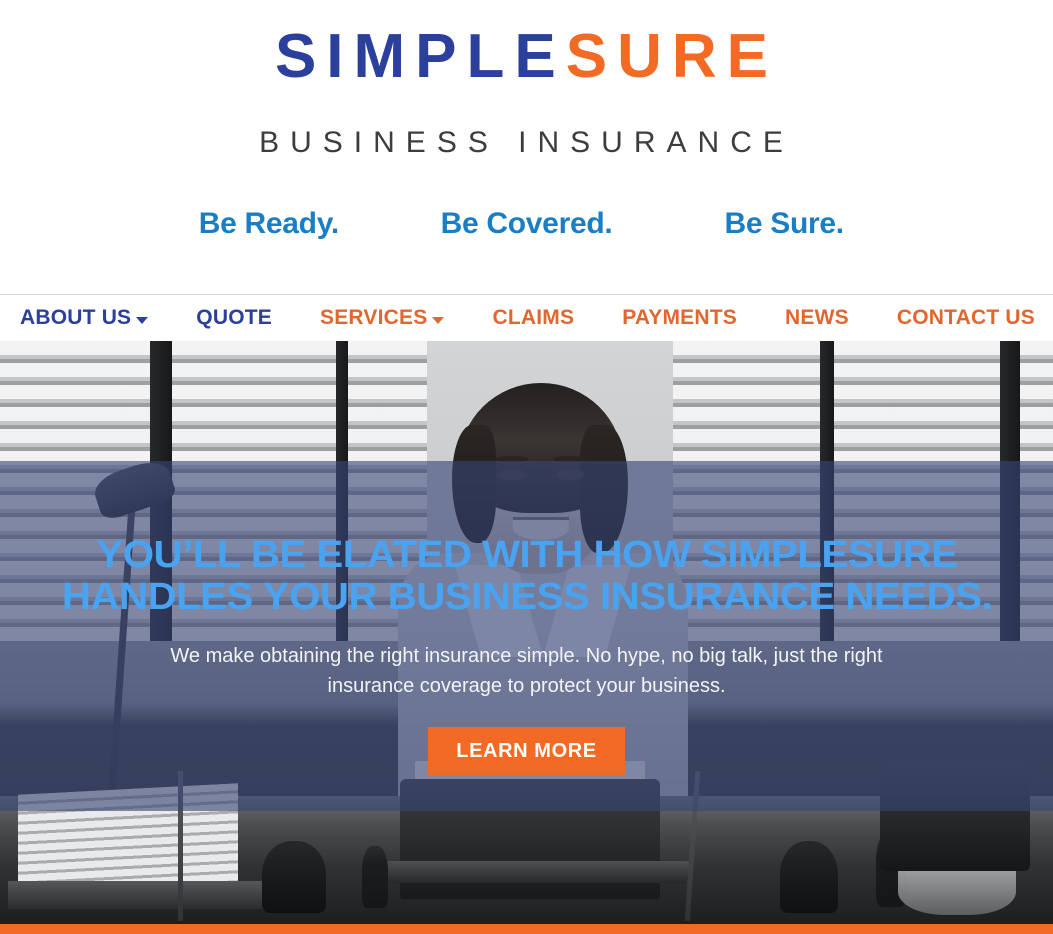 Image resolution: width=1053 pixels, height=934 pixels. I want to click on nav-item-about-us: ABOUT US, so click(84, 318).